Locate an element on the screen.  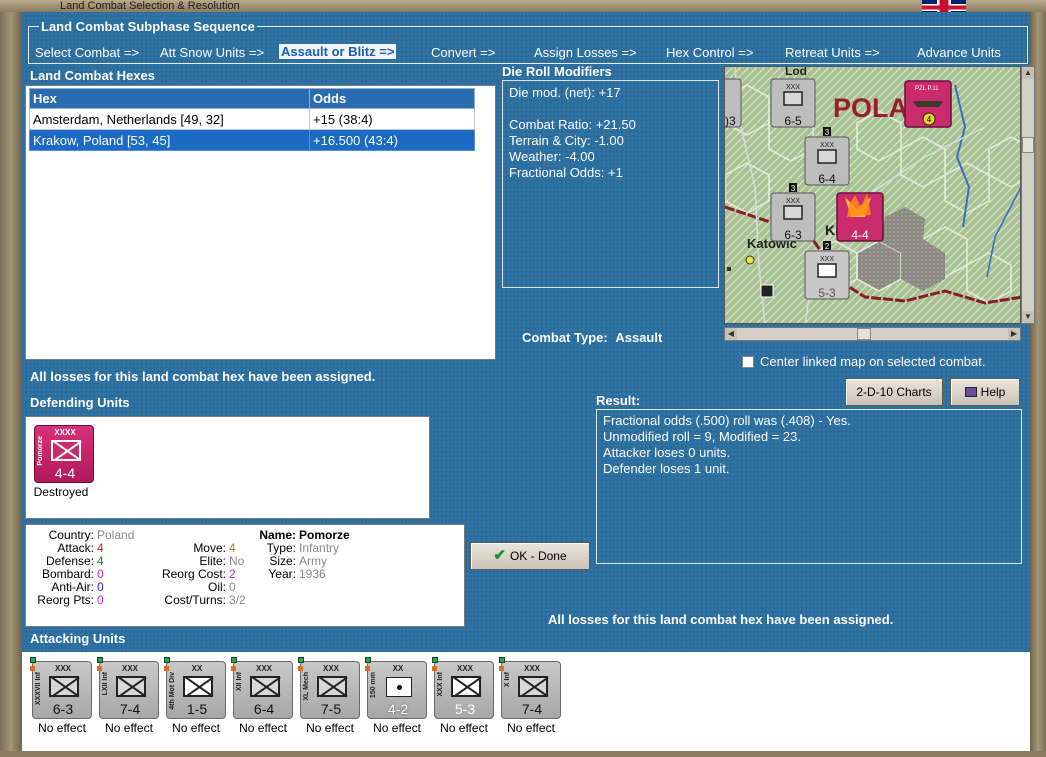
defending-unit-counter: XXXX Pomorze 4-4 is located at coordinates (64, 454).